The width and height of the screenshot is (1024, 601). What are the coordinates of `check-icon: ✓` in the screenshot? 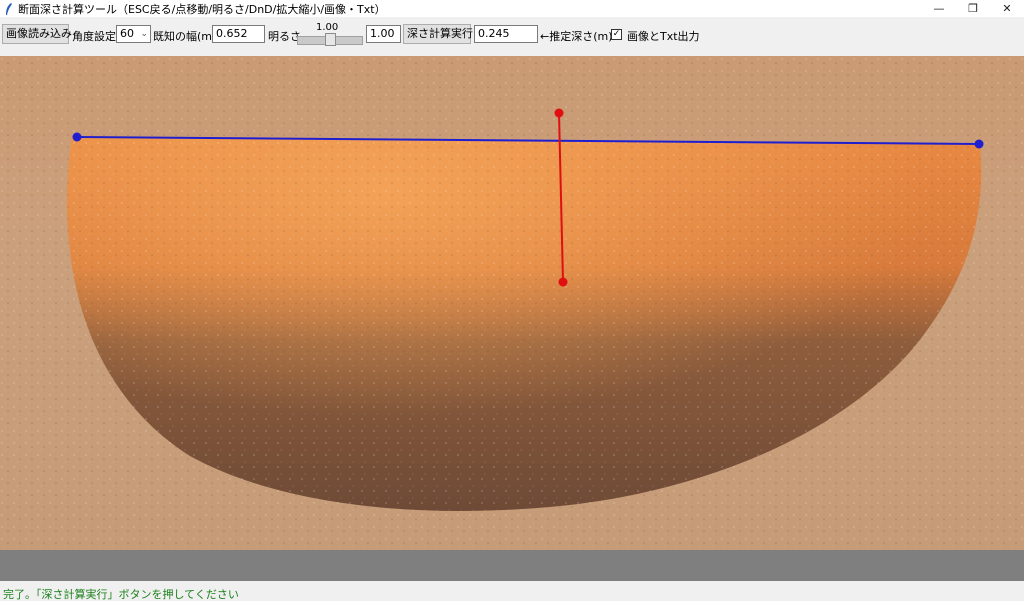 It's located at (616, 34).